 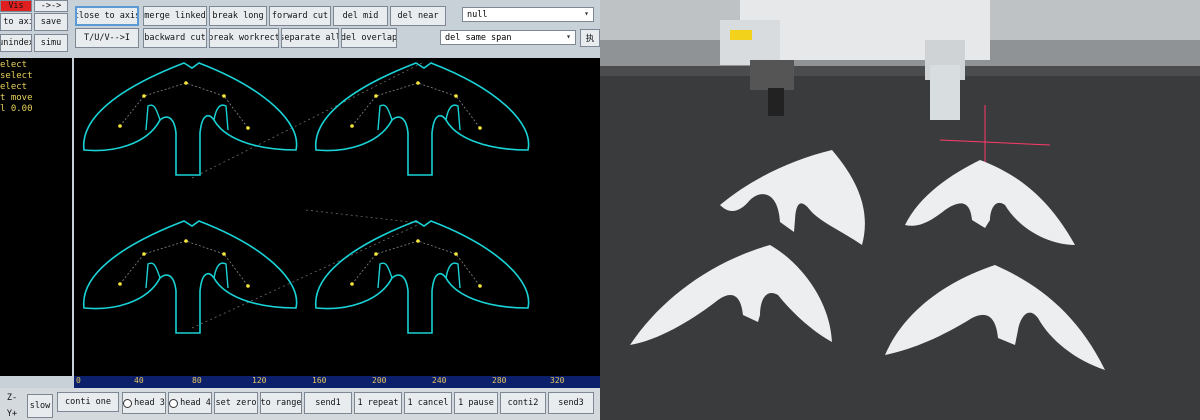 I want to click on del-mid-button: del mid, so click(x=360, y=16).